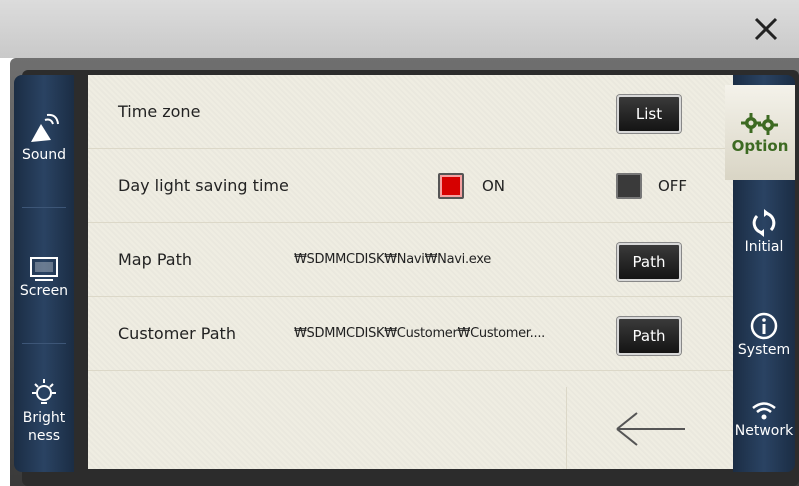 The image size is (799, 486). Describe the element at coordinates (649, 114) in the screenshot. I see `time-zone-list-button: List` at that location.